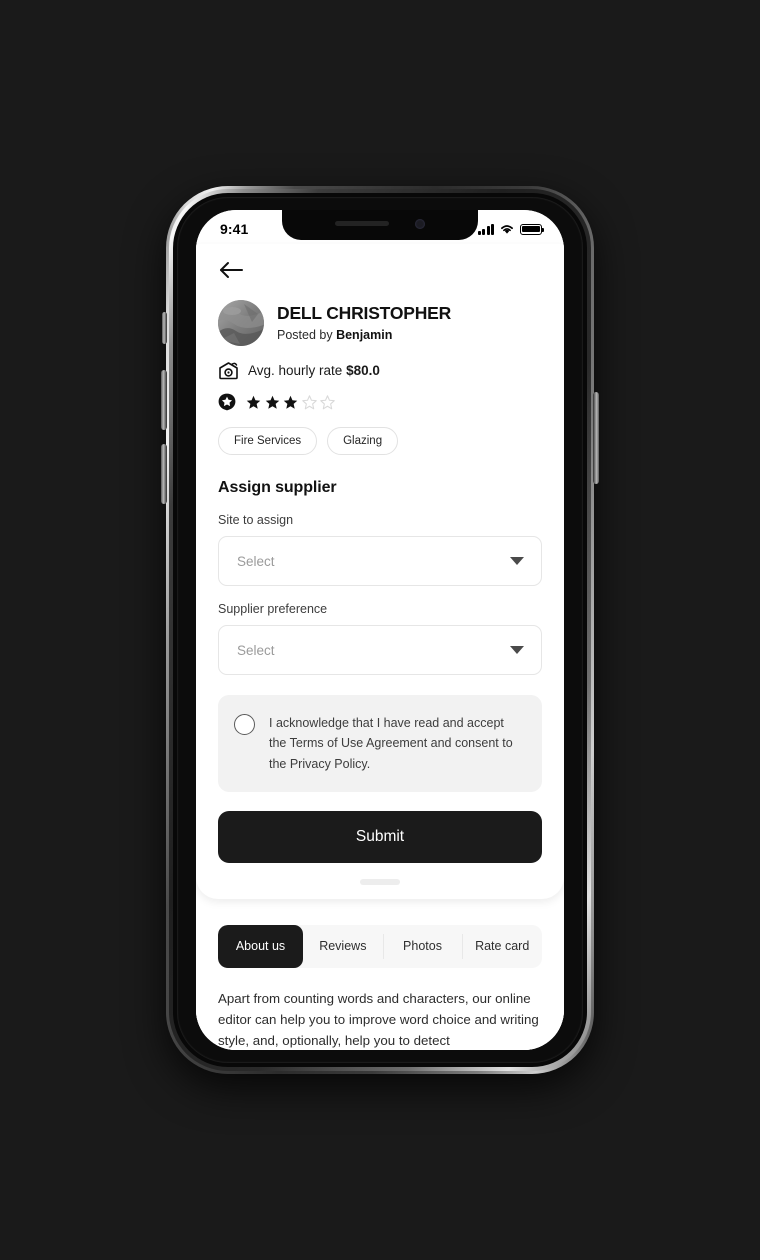  I want to click on battery-icon, so click(532, 229).